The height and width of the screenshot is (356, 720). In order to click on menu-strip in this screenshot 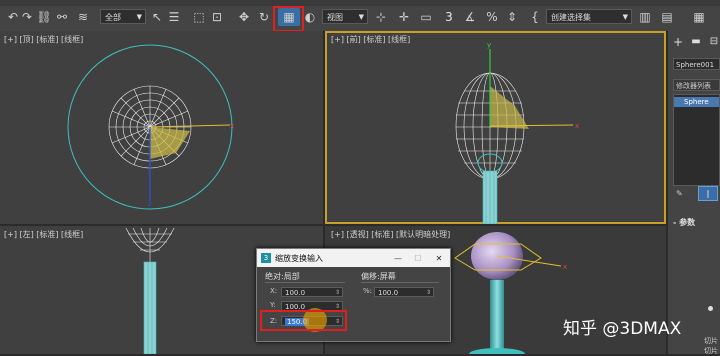, I will do `click(360, 3)`.